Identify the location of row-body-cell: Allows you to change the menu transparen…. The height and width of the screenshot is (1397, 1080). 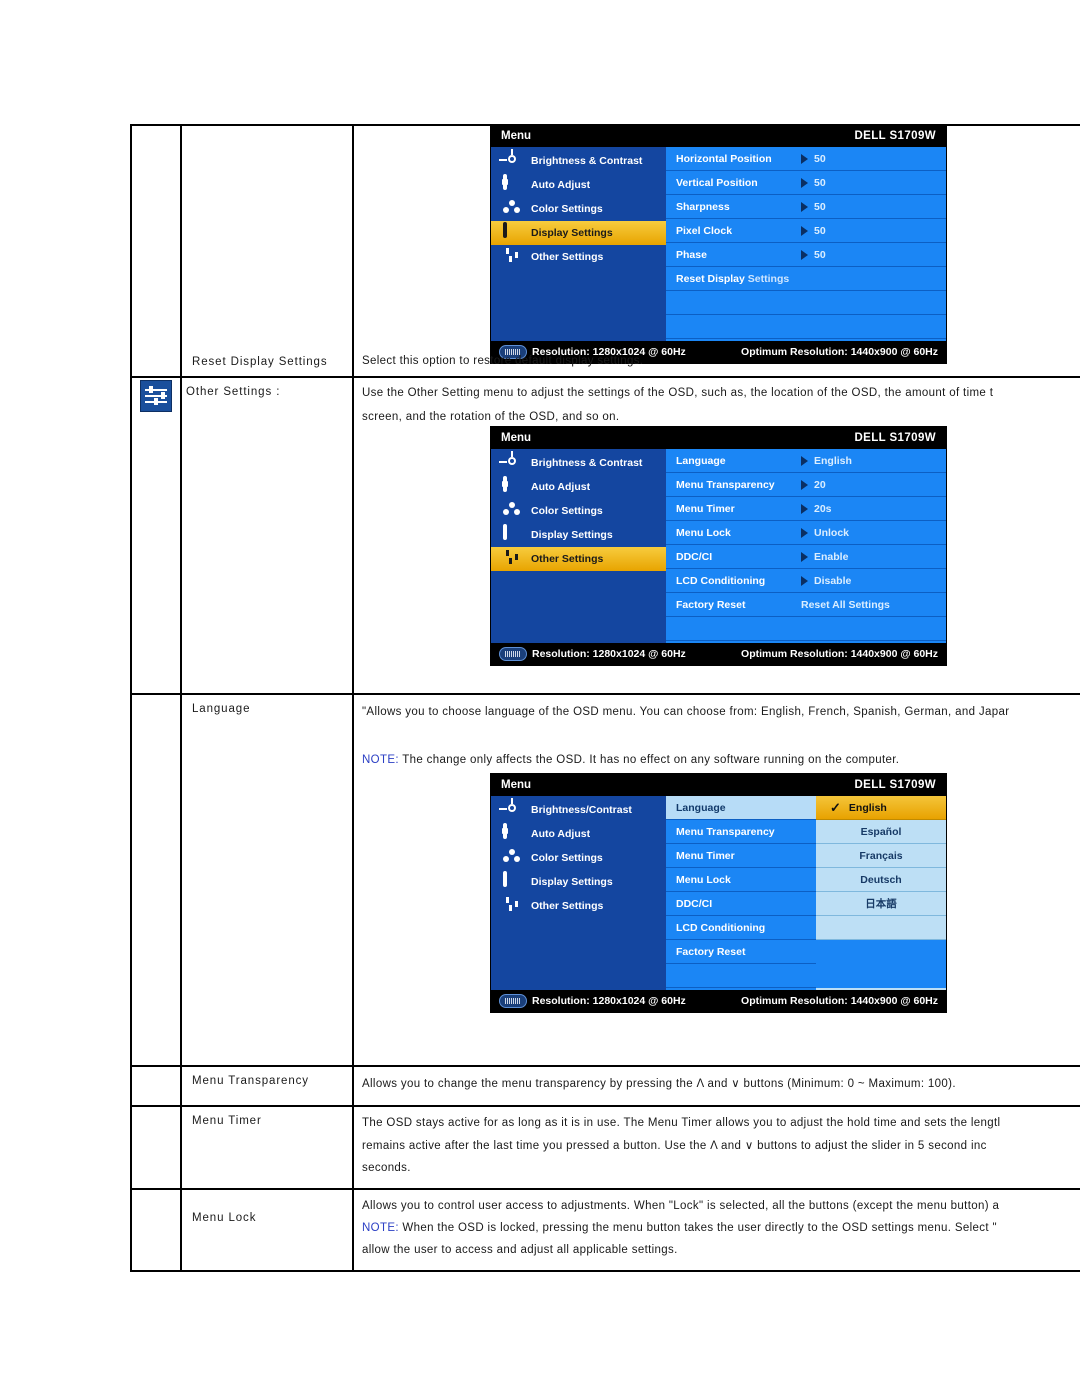
(716, 1086).